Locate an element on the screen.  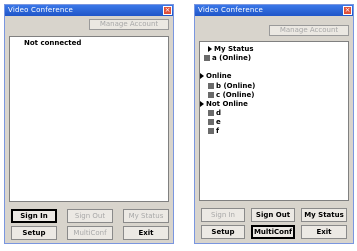
tree-item-online: b (Online) is located at coordinates (231, 86).